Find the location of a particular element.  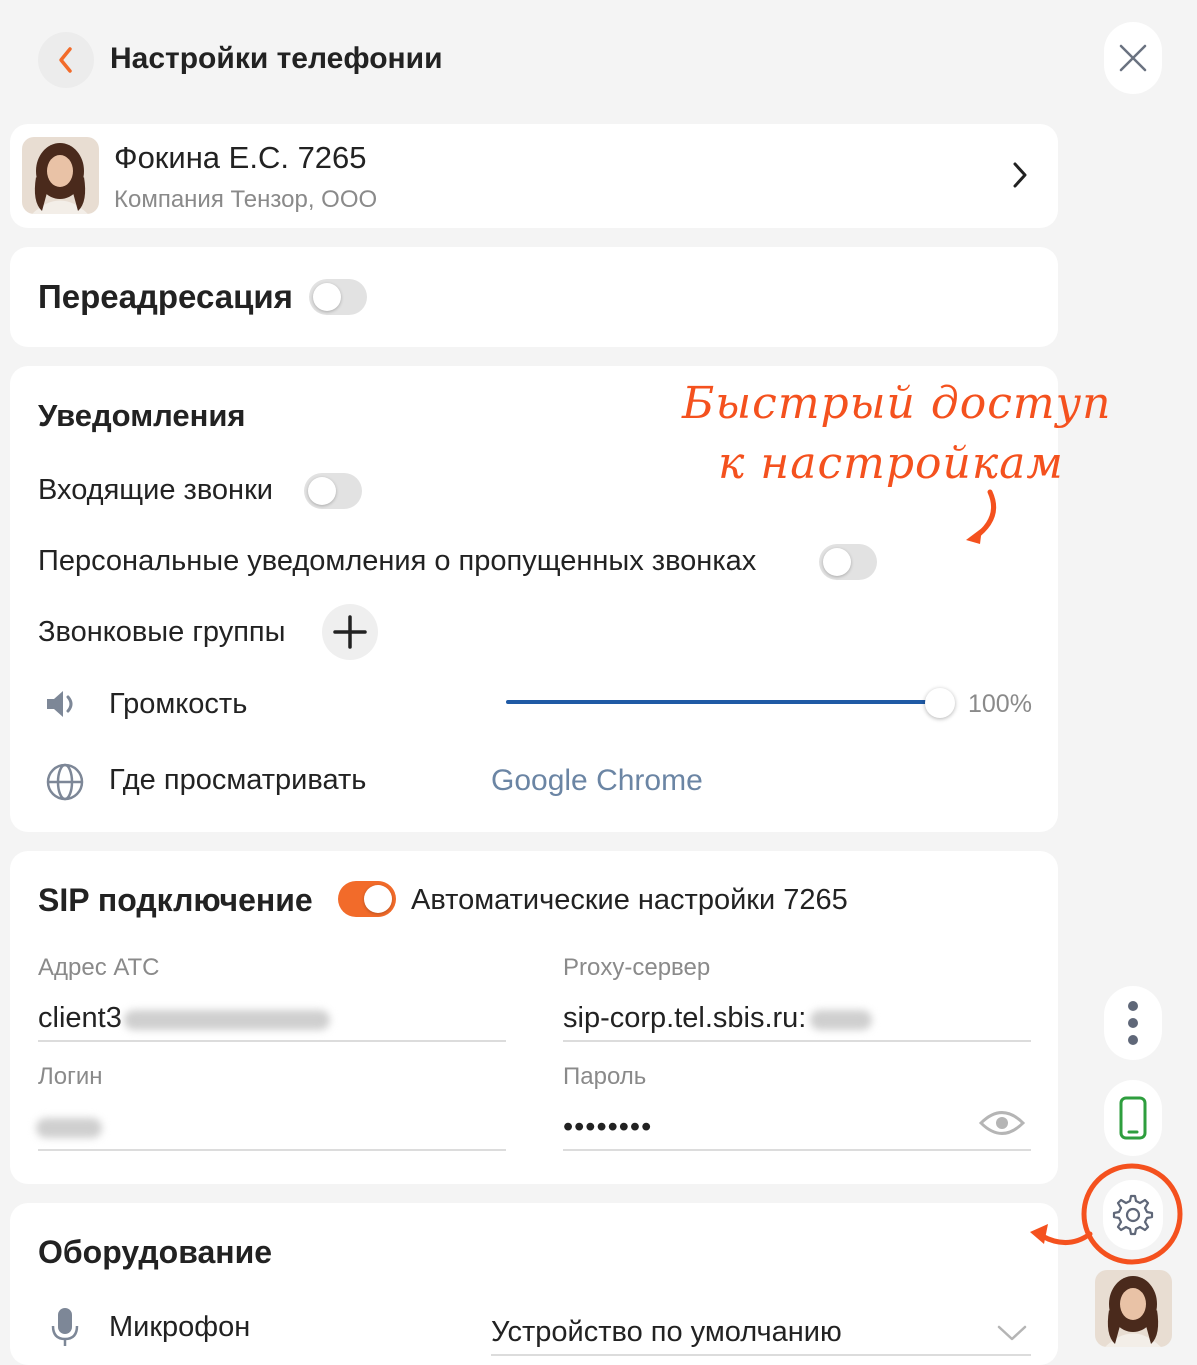

where-view-label: Где просматривать is located at coordinates (238, 780).